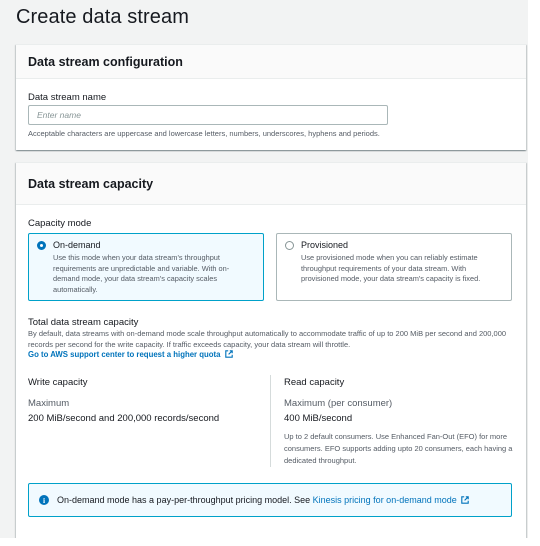  I want to click on capacity-heading: Data stream capacity, so click(91, 183).